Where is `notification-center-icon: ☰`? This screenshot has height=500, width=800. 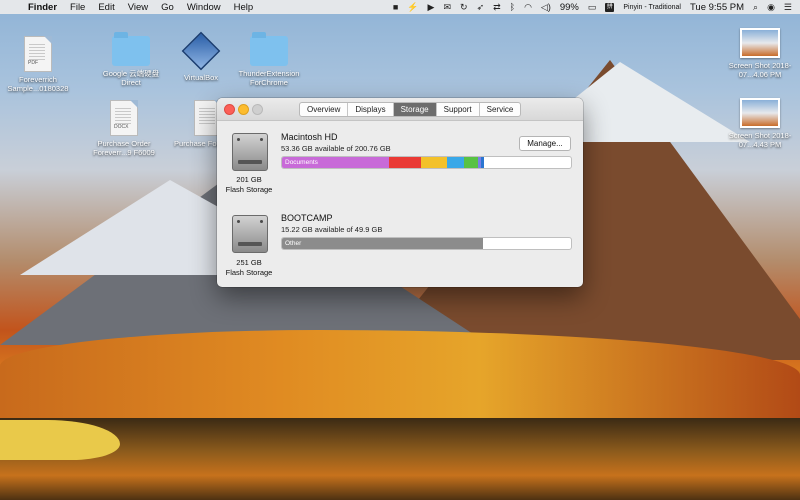 notification-center-icon: ☰ is located at coordinates (788, 7).